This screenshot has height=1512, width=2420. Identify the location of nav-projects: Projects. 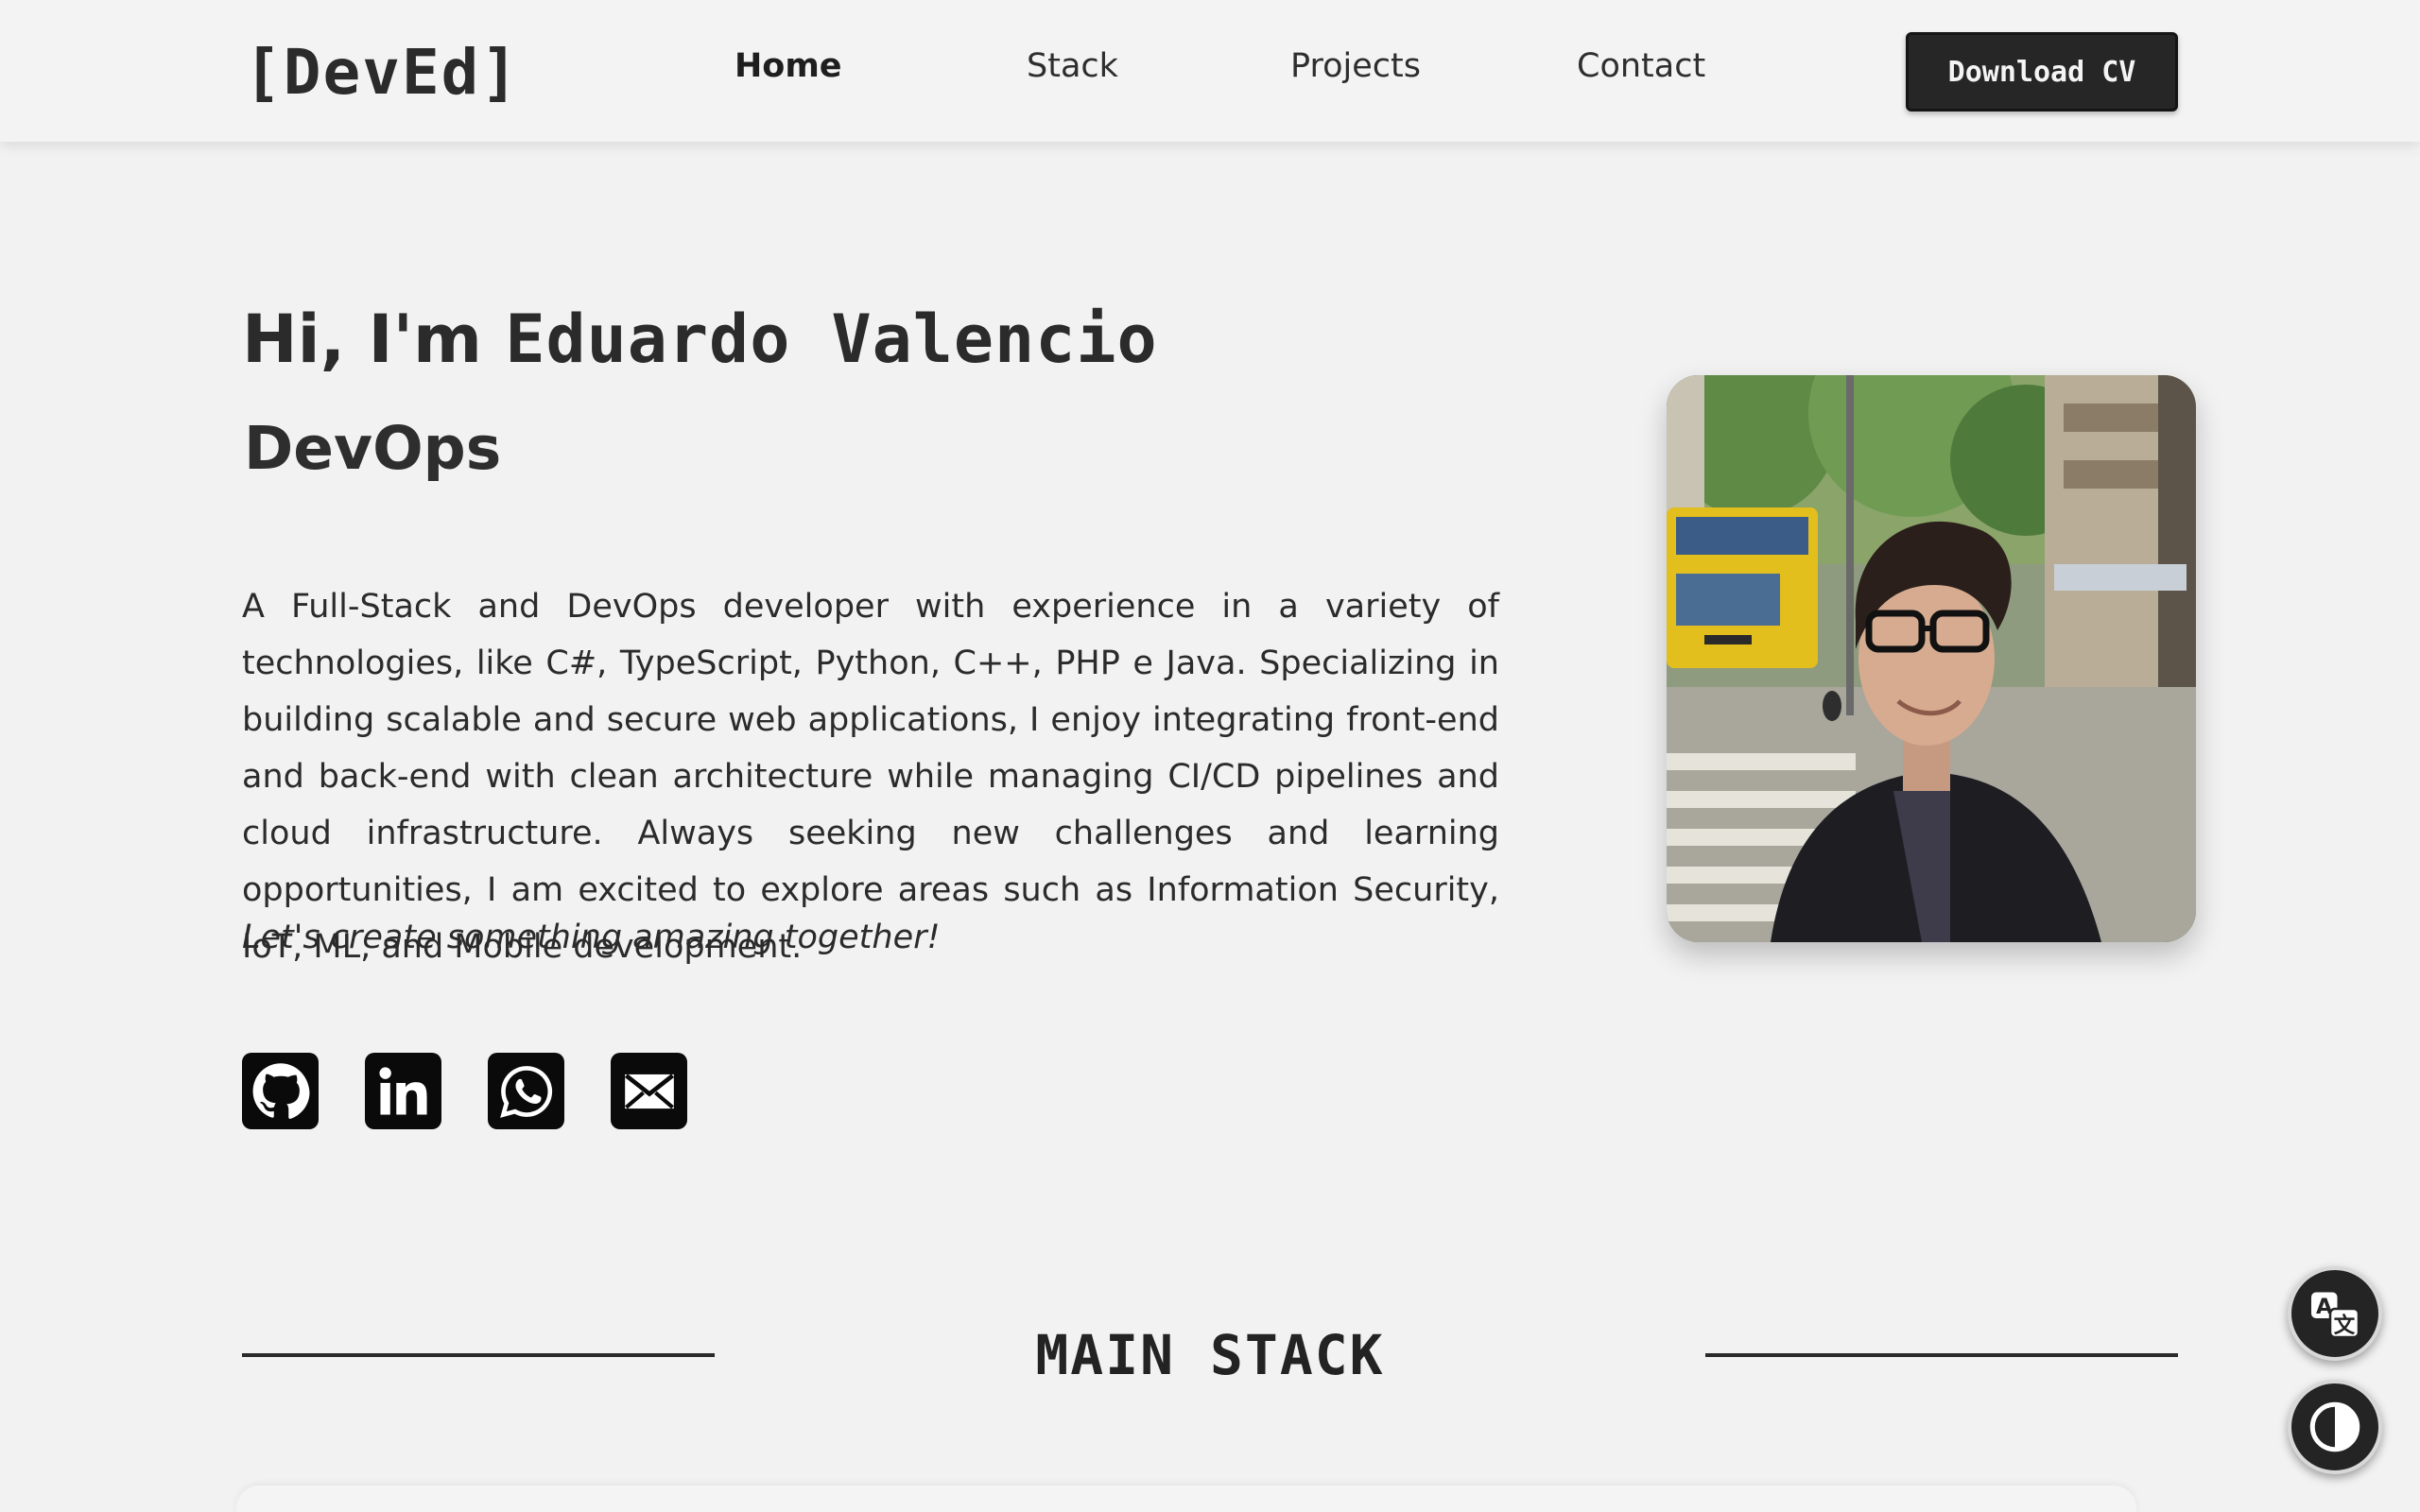
(1355, 66).